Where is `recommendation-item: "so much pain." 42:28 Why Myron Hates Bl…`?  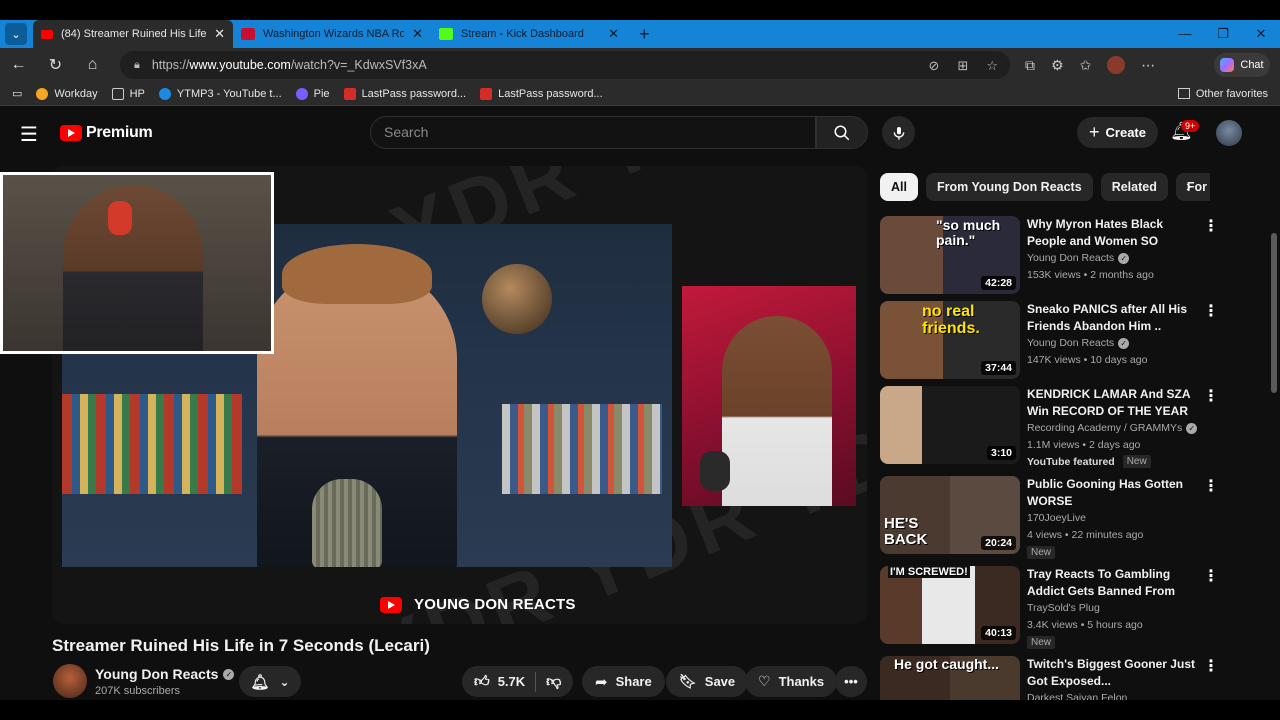
recommendation-item: "so much pain." 42:28 Why Myron Hates Bl… is located at coordinates (1070, 256).